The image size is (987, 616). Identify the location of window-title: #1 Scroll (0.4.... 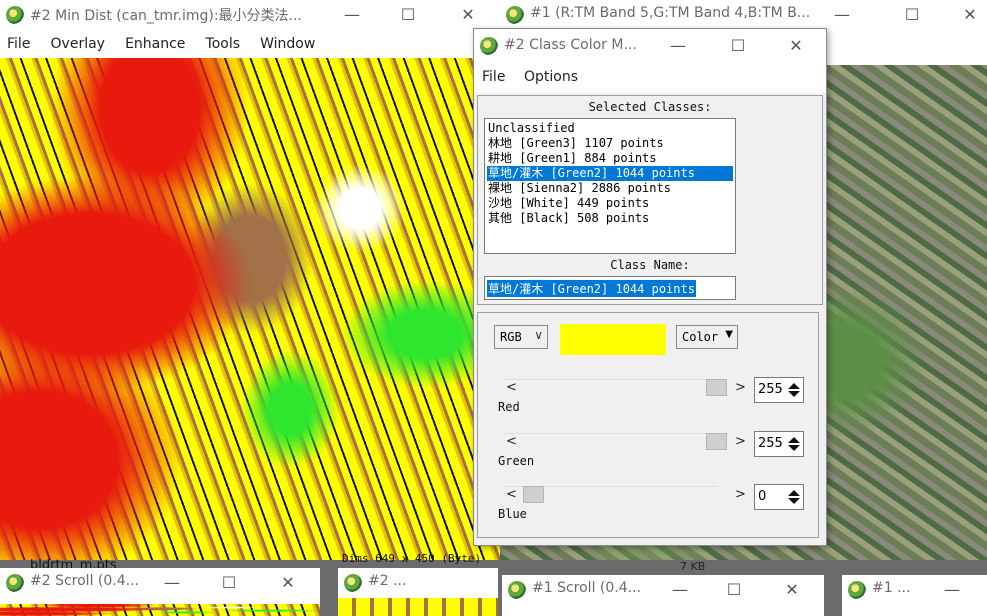
(586, 588).